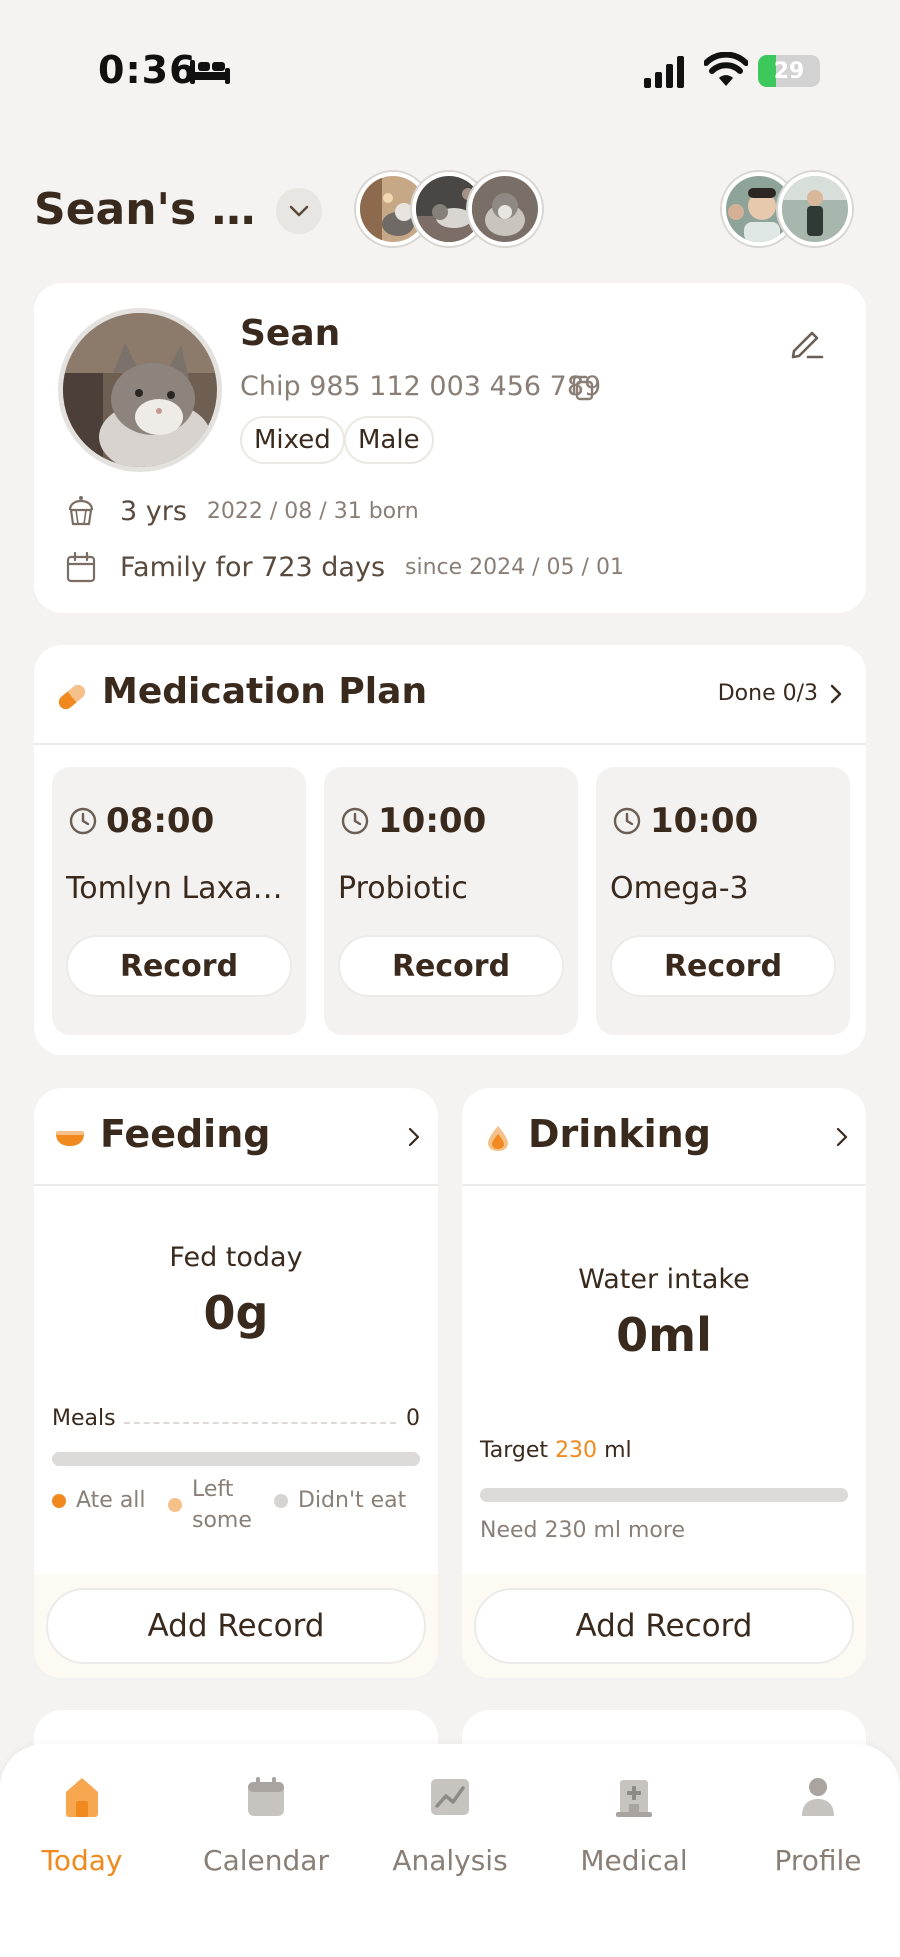  I want to click on medication-time: 08:00, so click(141, 821).